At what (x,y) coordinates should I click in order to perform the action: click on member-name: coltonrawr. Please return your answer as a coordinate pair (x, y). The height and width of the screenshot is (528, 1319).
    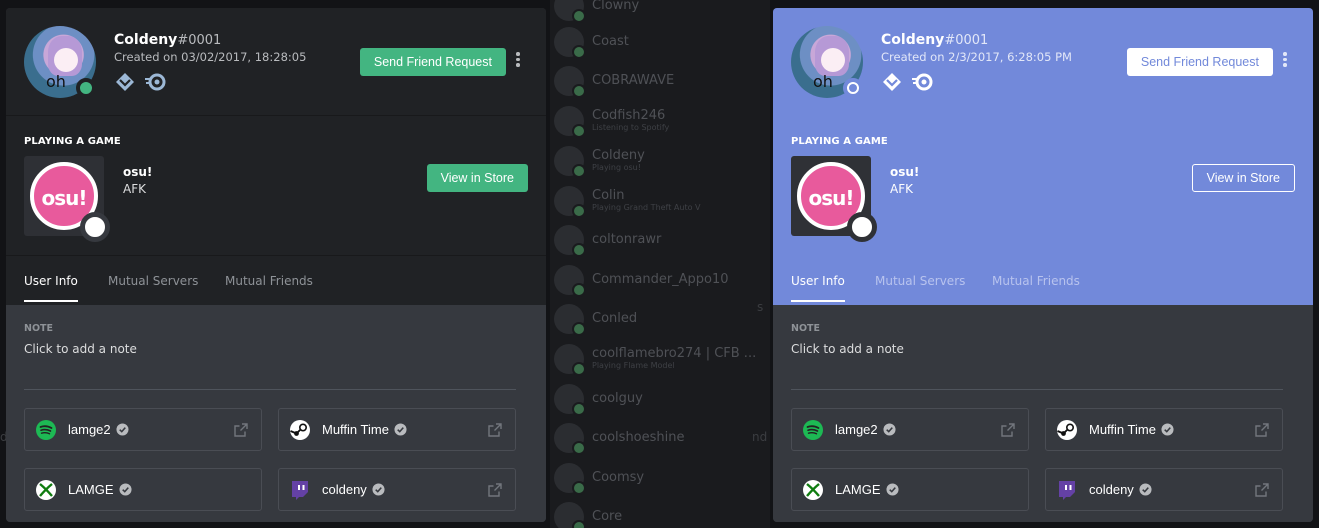
    Looking at the image, I should click on (627, 239).